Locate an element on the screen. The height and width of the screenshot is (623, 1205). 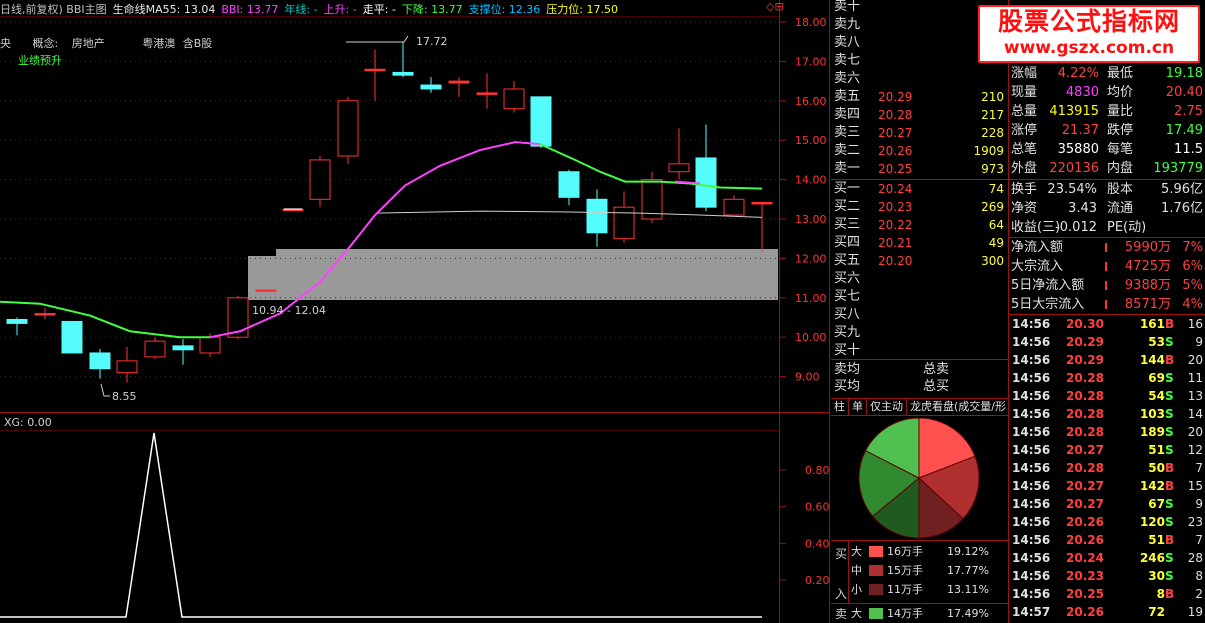
orderbook-volume: 74 is located at coordinates (996, 189).